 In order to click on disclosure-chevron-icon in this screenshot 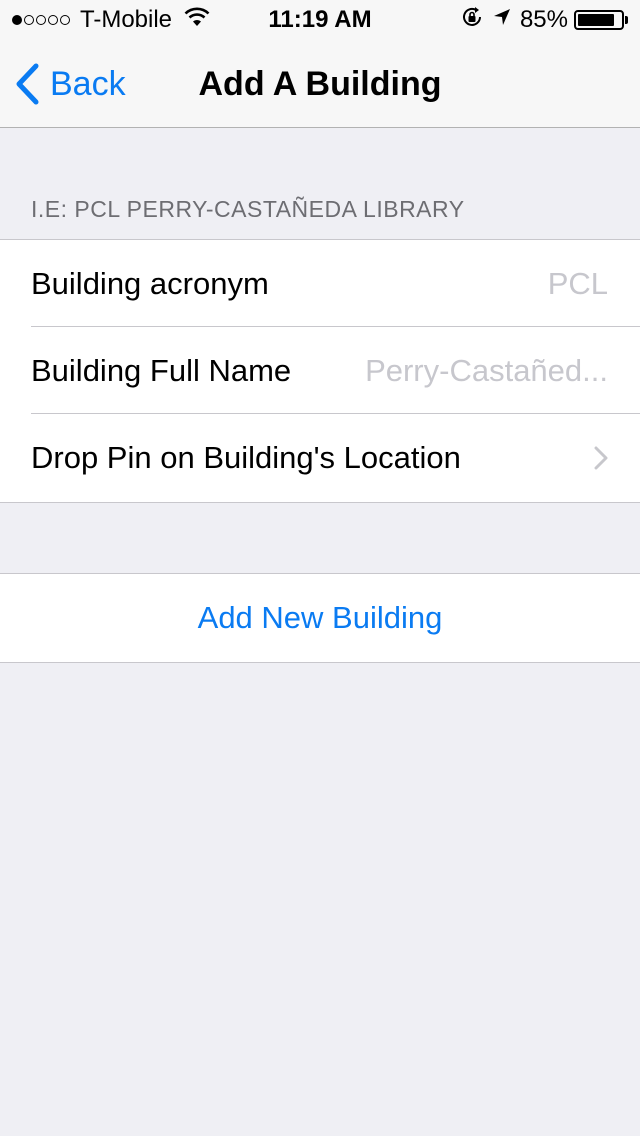, I will do `click(601, 458)`.